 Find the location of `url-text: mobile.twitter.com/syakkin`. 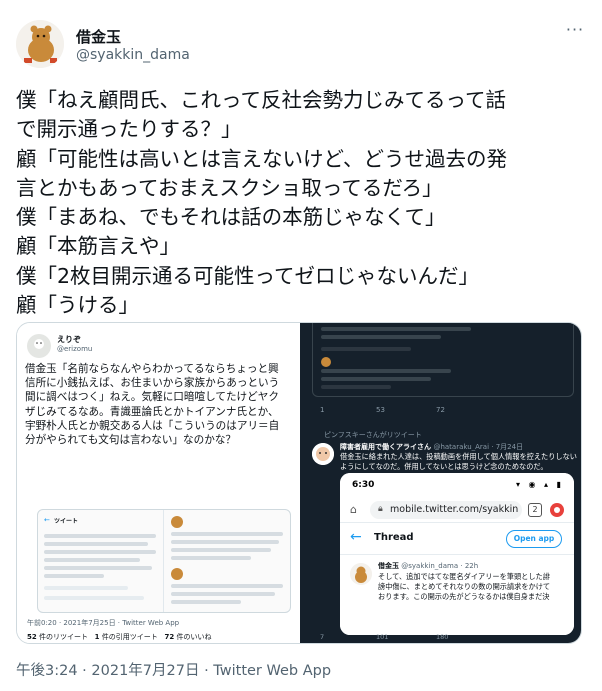

url-text: mobile.twitter.com/syakkin is located at coordinates (454, 509).